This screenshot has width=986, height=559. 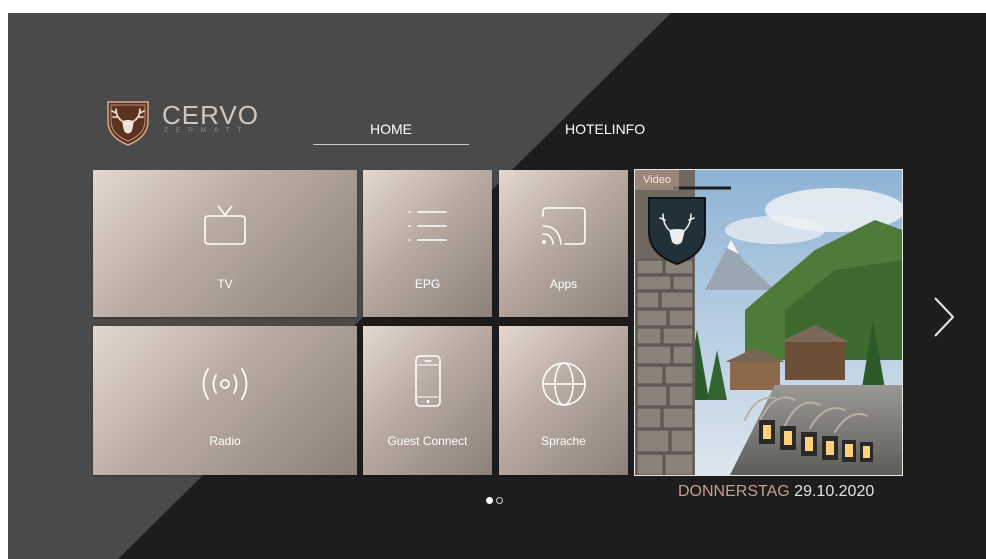 What do you see at coordinates (563, 384) in the screenshot?
I see `globe-icon` at bounding box center [563, 384].